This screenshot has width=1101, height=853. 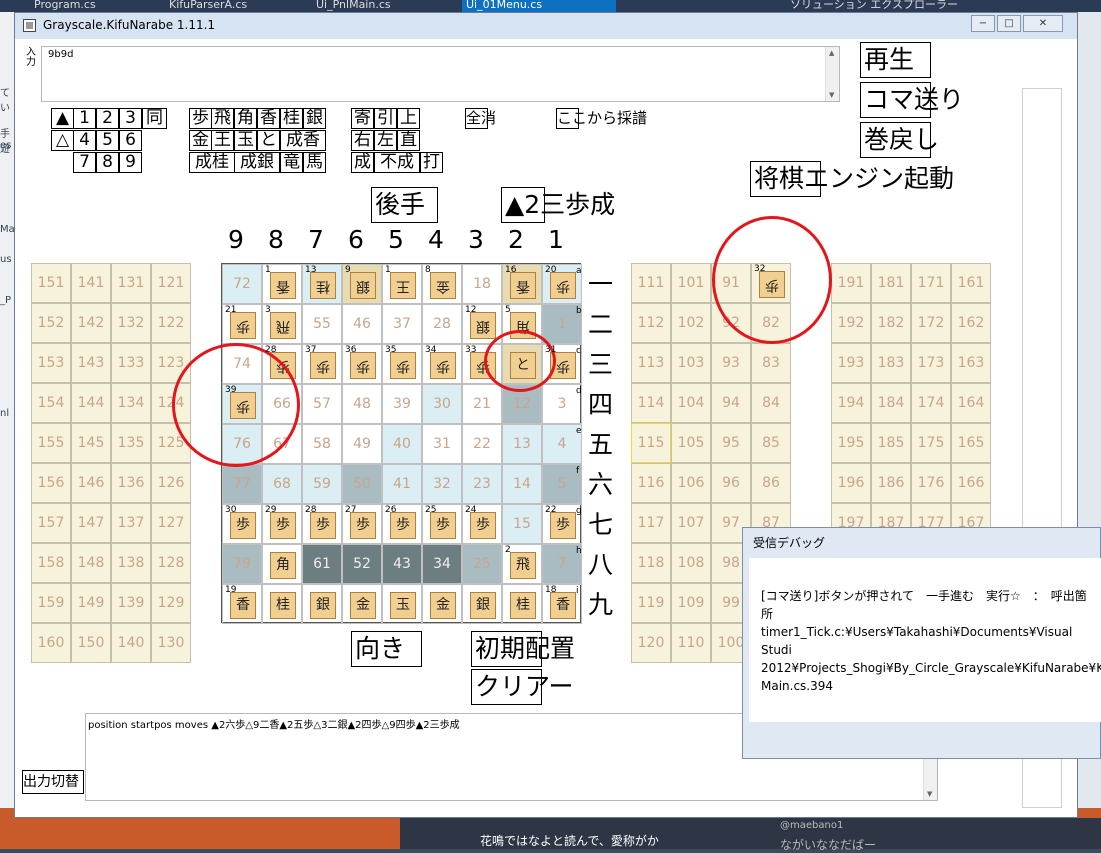 What do you see at coordinates (402, 404) in the screenshot?
I see `board-square: 39` at bounding box center [402, 404].